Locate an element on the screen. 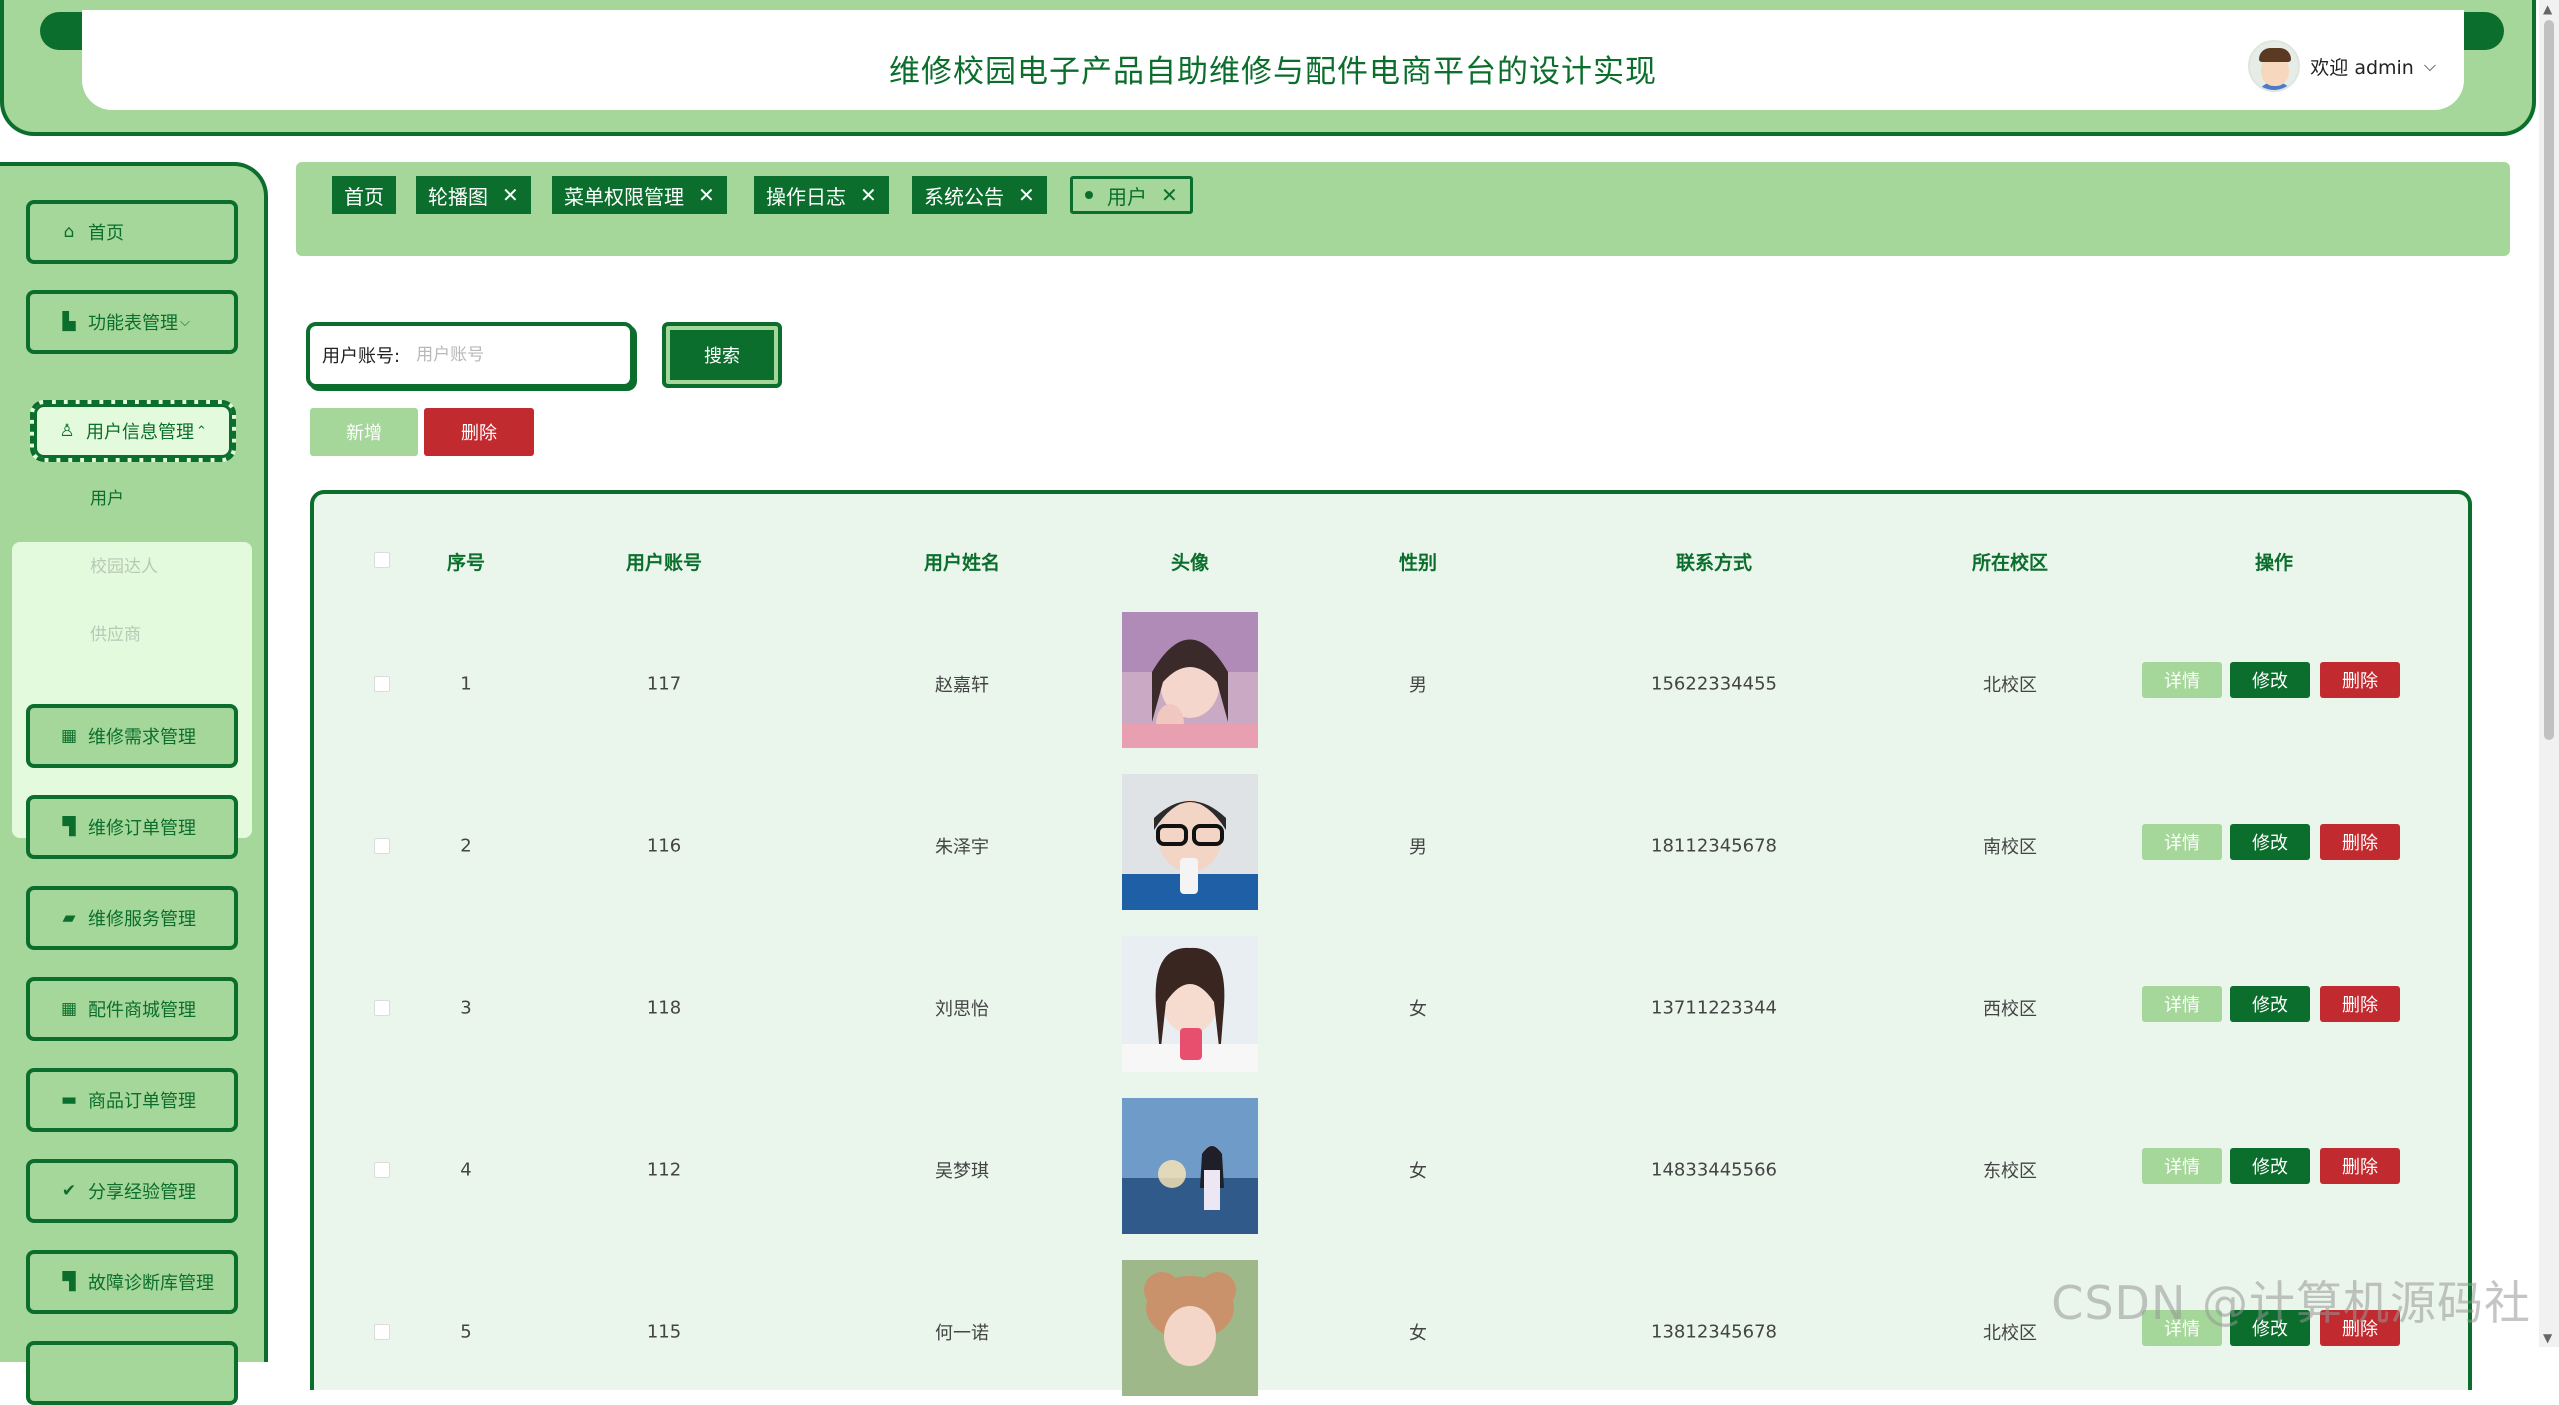 The height and width of the screenshot is (1405, 2559). sidebar-item-label: 功能表管理 is located at coordinates (133, 322).